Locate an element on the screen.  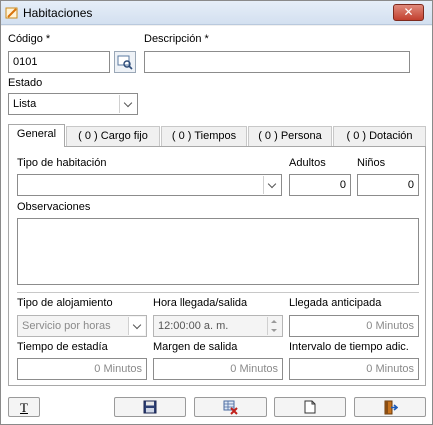
tab-persona: ( 0 ) Persona is located at coordinates (290, 136).